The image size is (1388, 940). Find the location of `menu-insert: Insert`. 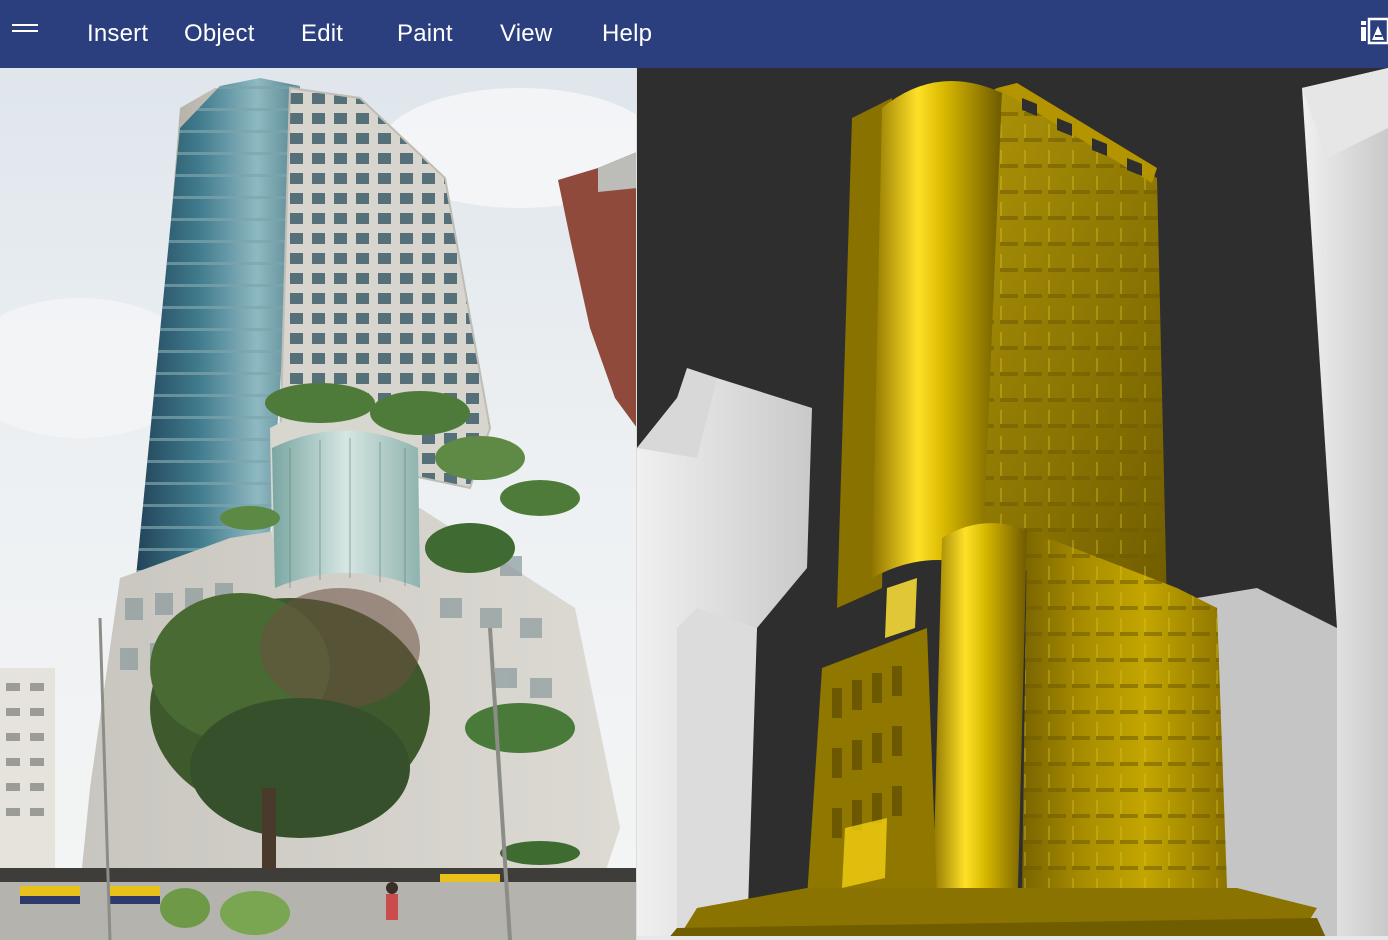

menu-insert: Insert is located at coordinates (117, 34).